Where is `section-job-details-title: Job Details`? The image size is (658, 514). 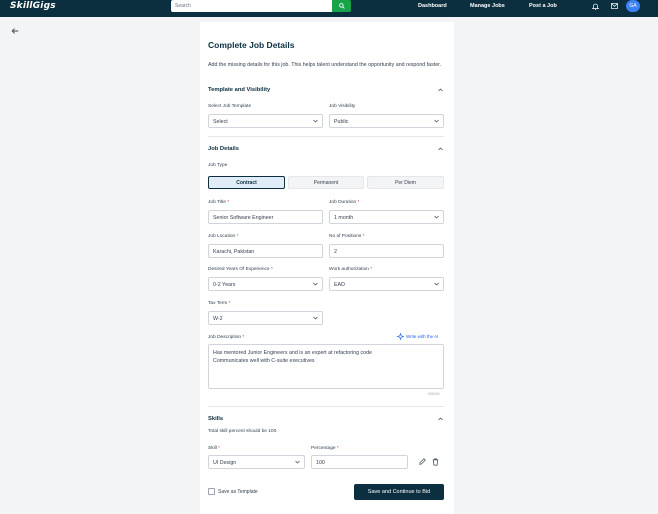
section-job-details-title: Job Details is located at coordinates (223, 149).